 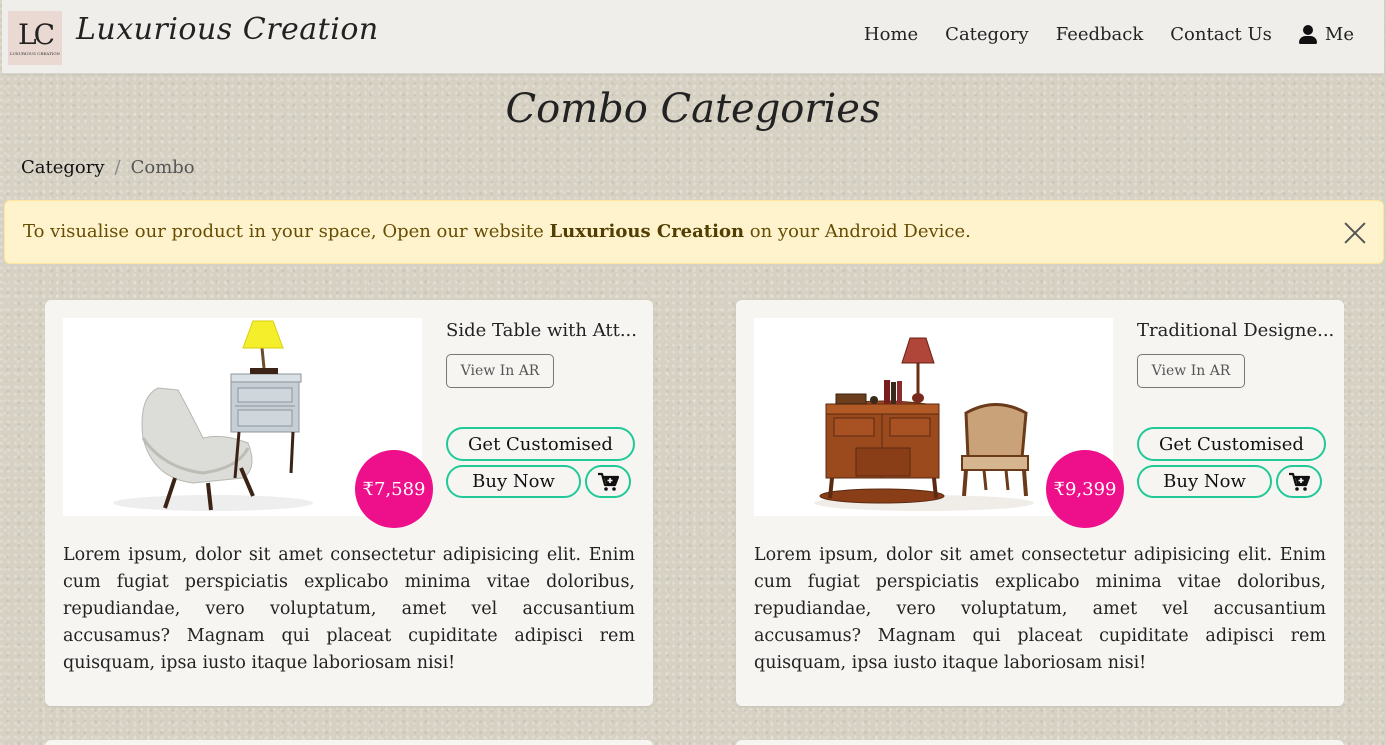 What do you see at coordinates (693, 109) in the screenshot?
I see `page-title: Combo Categories` at bounding box center [693, 109].